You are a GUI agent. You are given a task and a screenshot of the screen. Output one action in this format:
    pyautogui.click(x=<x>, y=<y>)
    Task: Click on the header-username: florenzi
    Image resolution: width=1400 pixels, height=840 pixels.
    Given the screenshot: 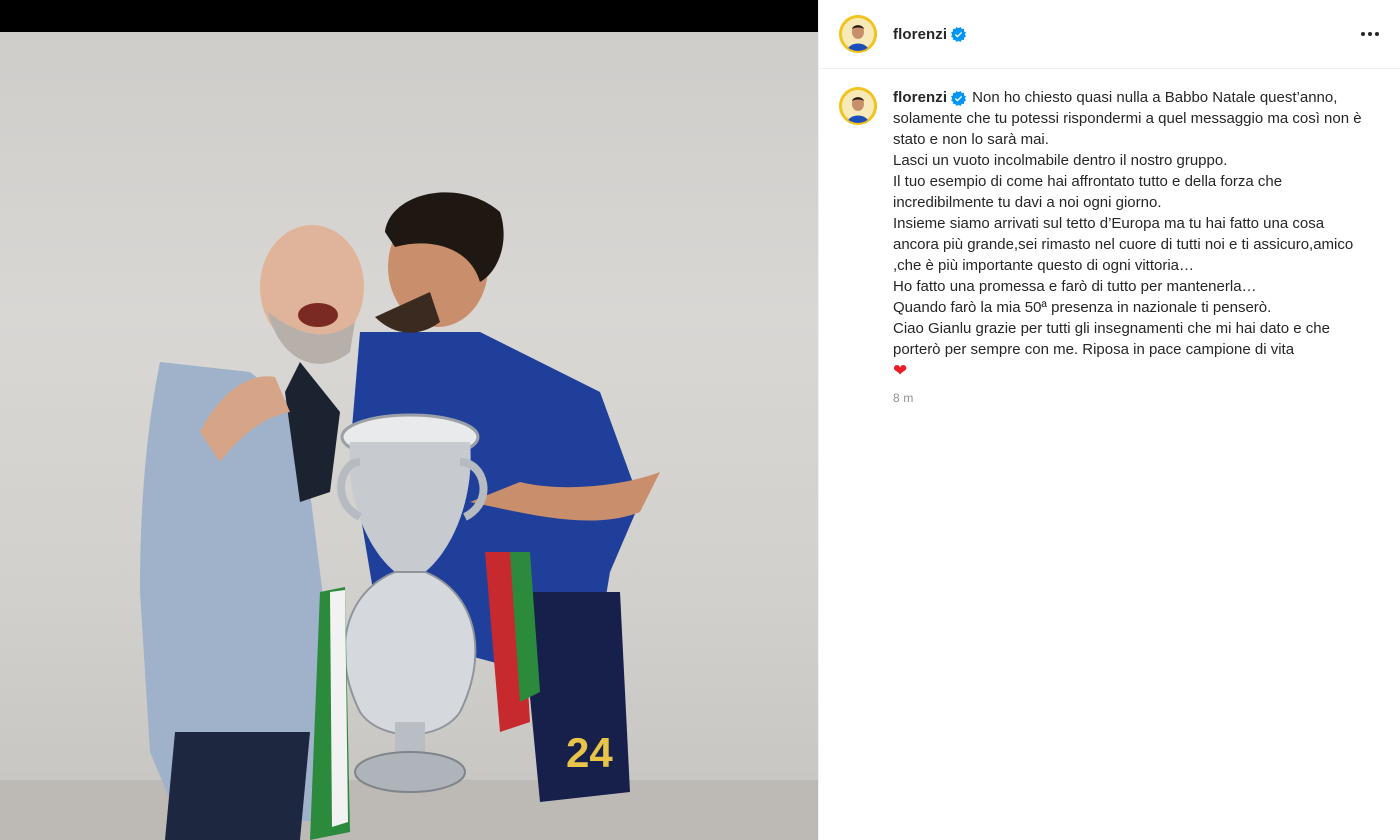 What is the action you would take?
    pyautogui.click(x=920, y=34)
    